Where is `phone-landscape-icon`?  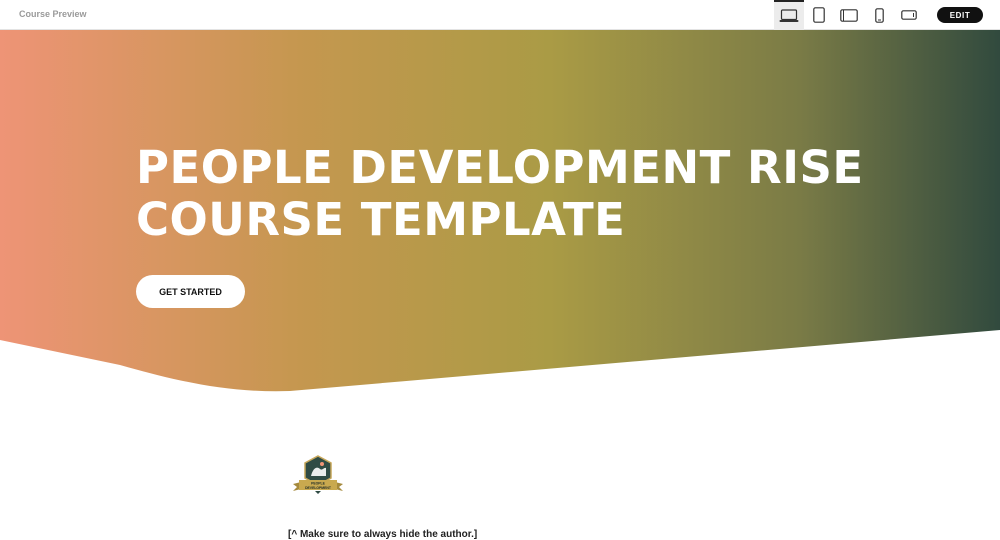
phone-landscape-icon is located at coordinates (909, 15).